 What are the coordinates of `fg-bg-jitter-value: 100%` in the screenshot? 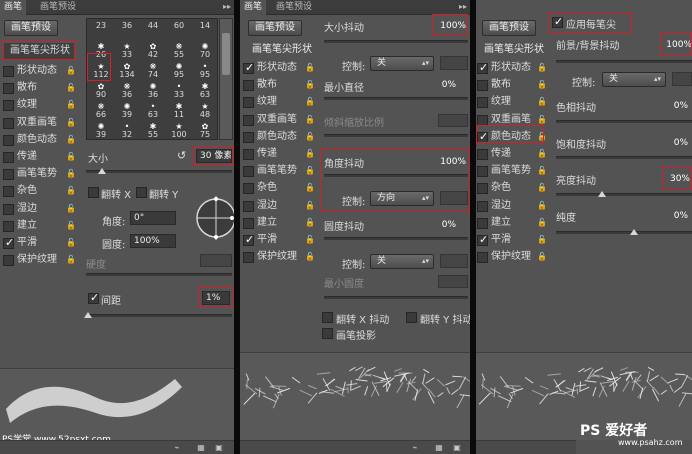 It's located at (678, 45).